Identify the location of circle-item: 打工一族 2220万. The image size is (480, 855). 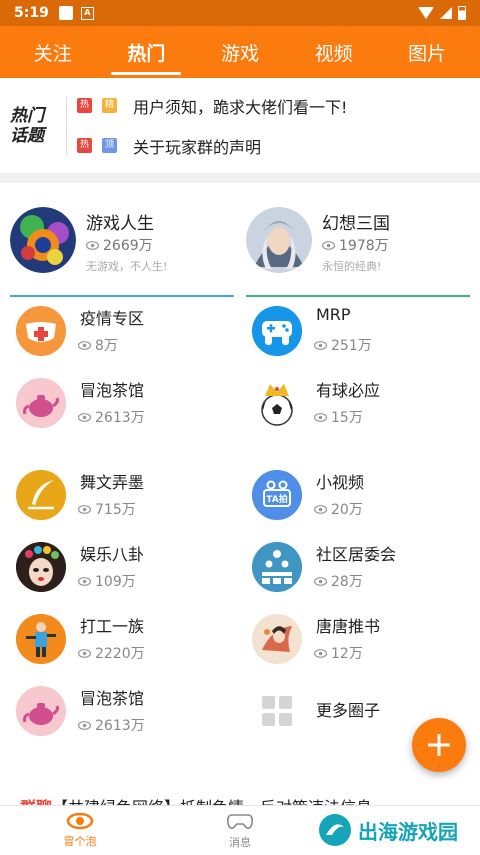
(124, 639).